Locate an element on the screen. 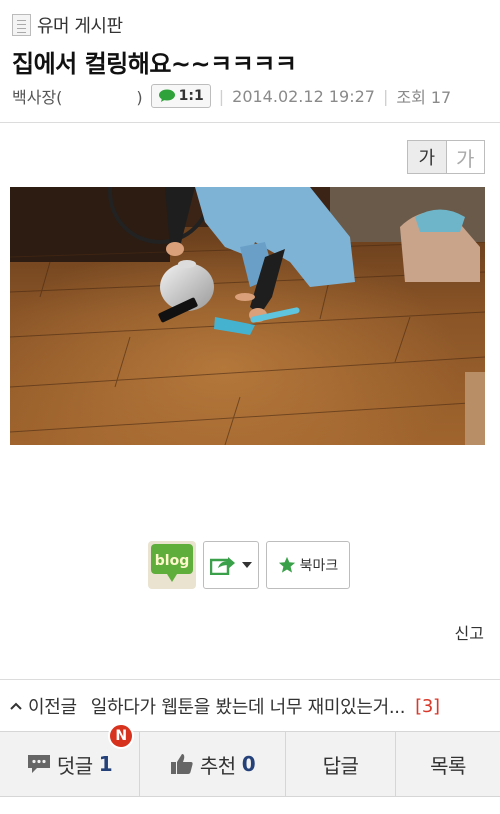  comments-label: 덧글 is located at coordinates (74, 765).